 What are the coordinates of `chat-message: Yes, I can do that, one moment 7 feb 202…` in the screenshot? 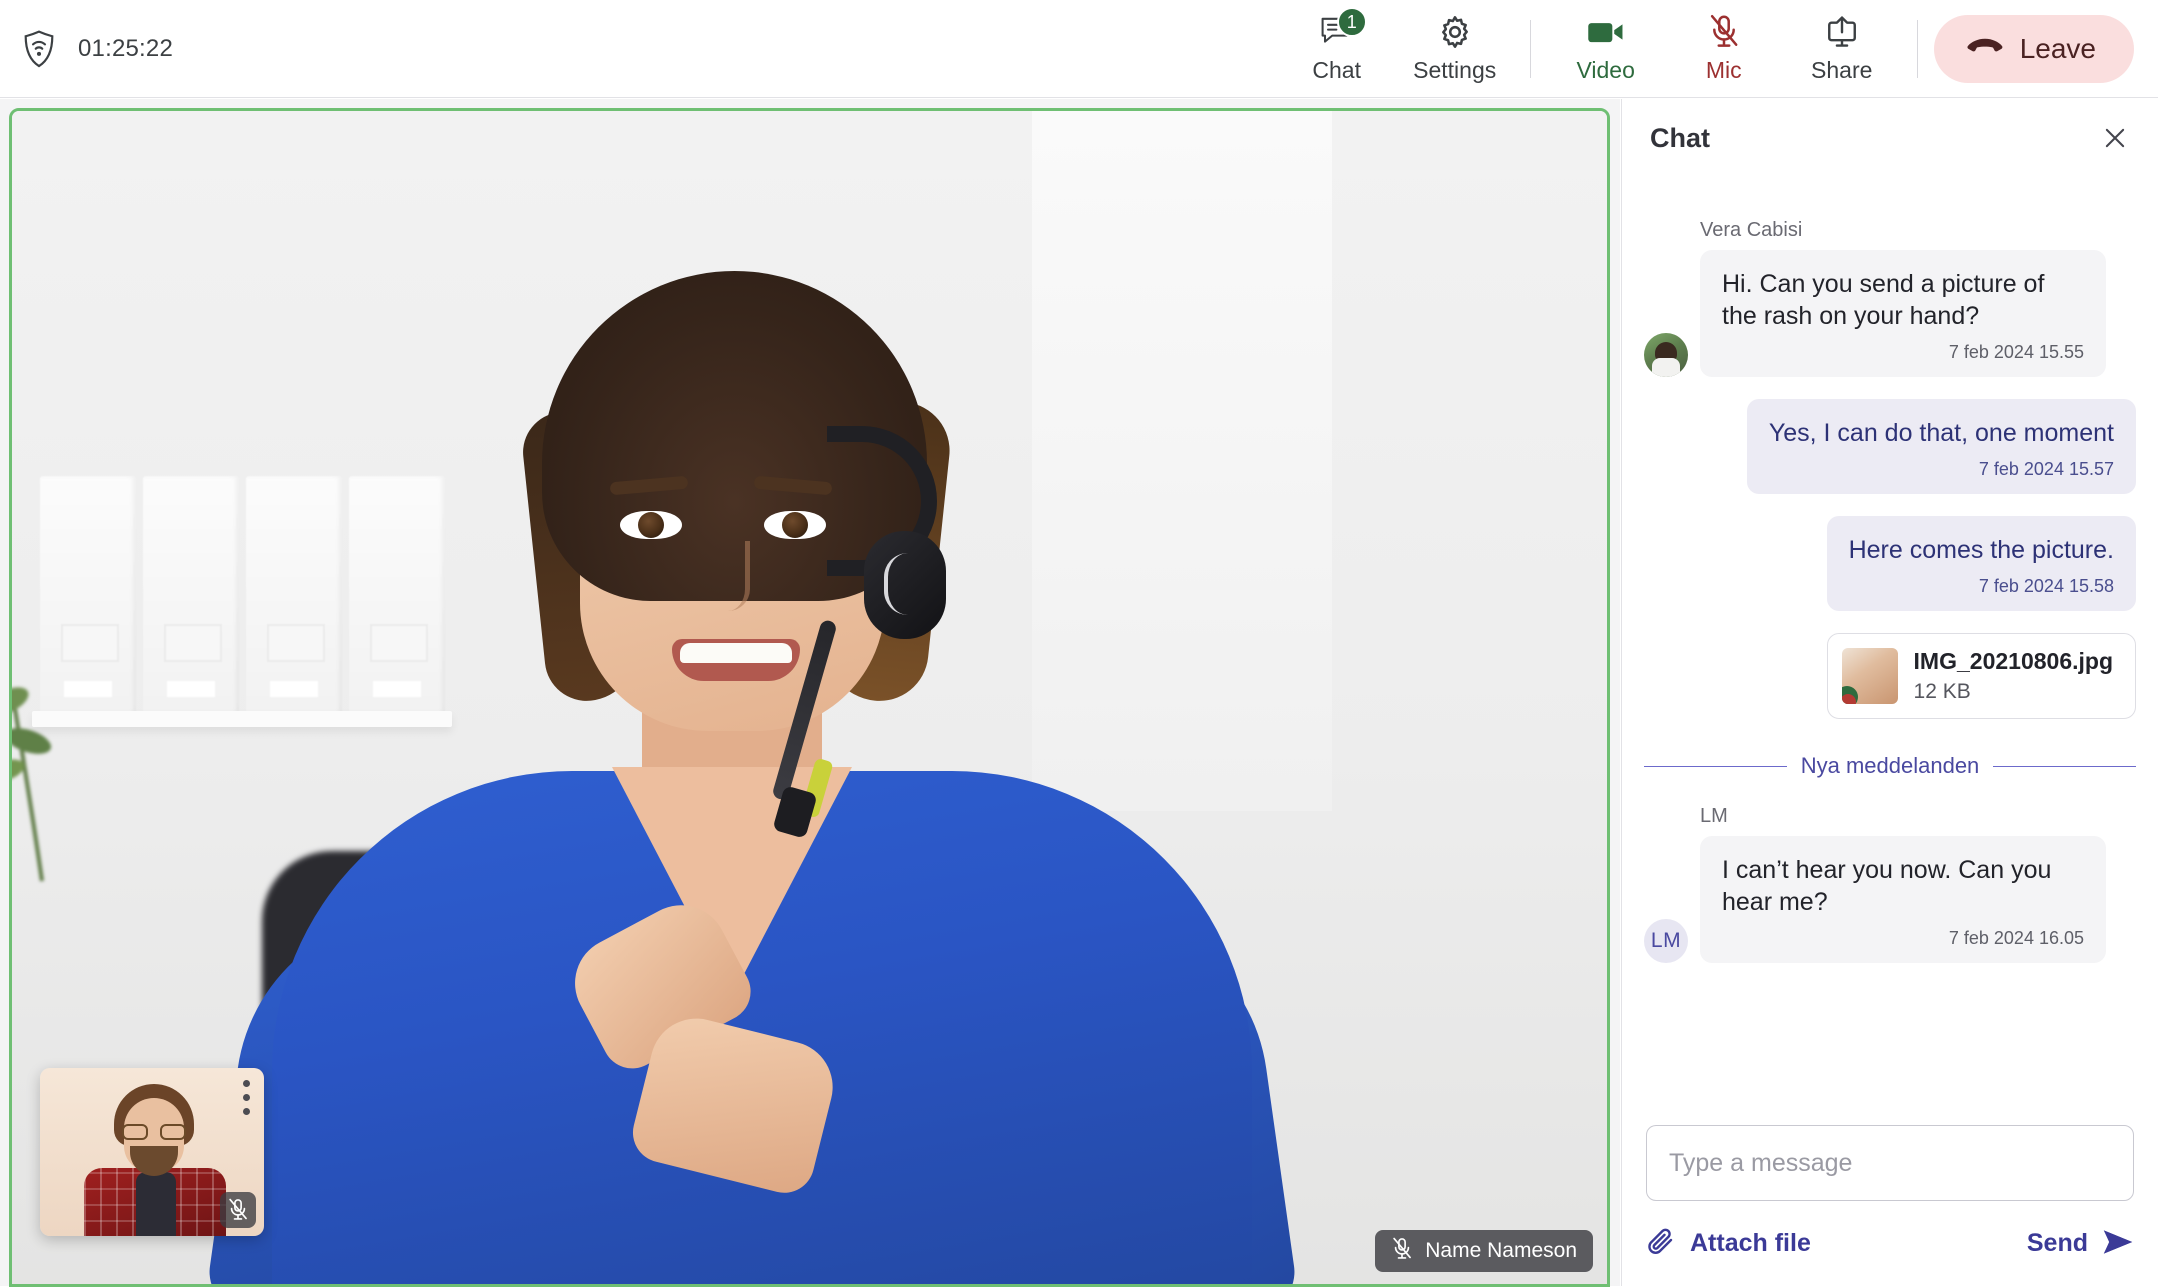 It's located at (1890, 446).